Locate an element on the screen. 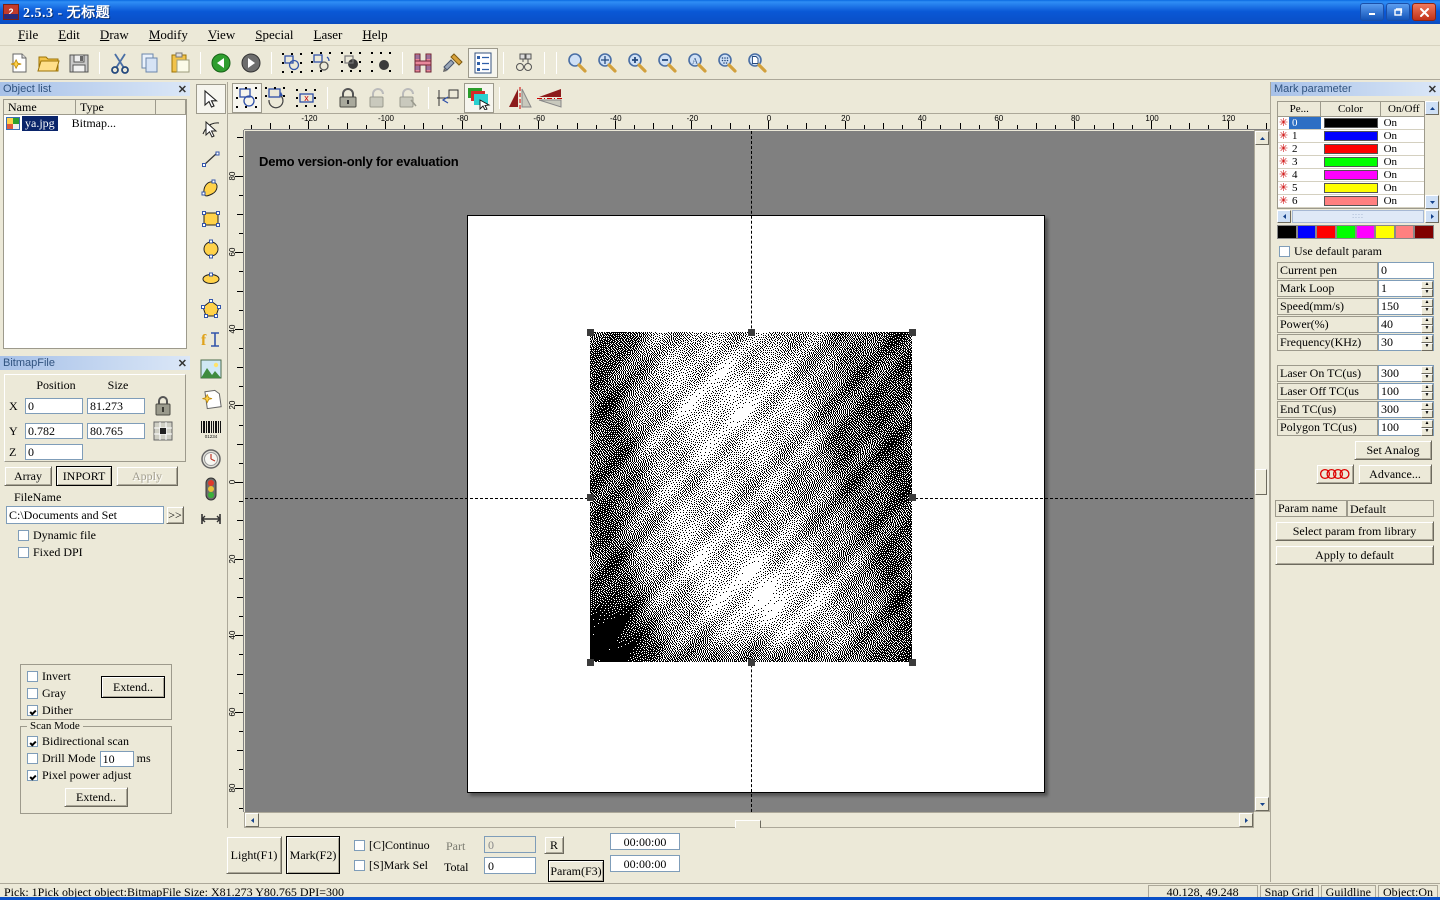  vector-file-icon is located at coordinates (211, 399).